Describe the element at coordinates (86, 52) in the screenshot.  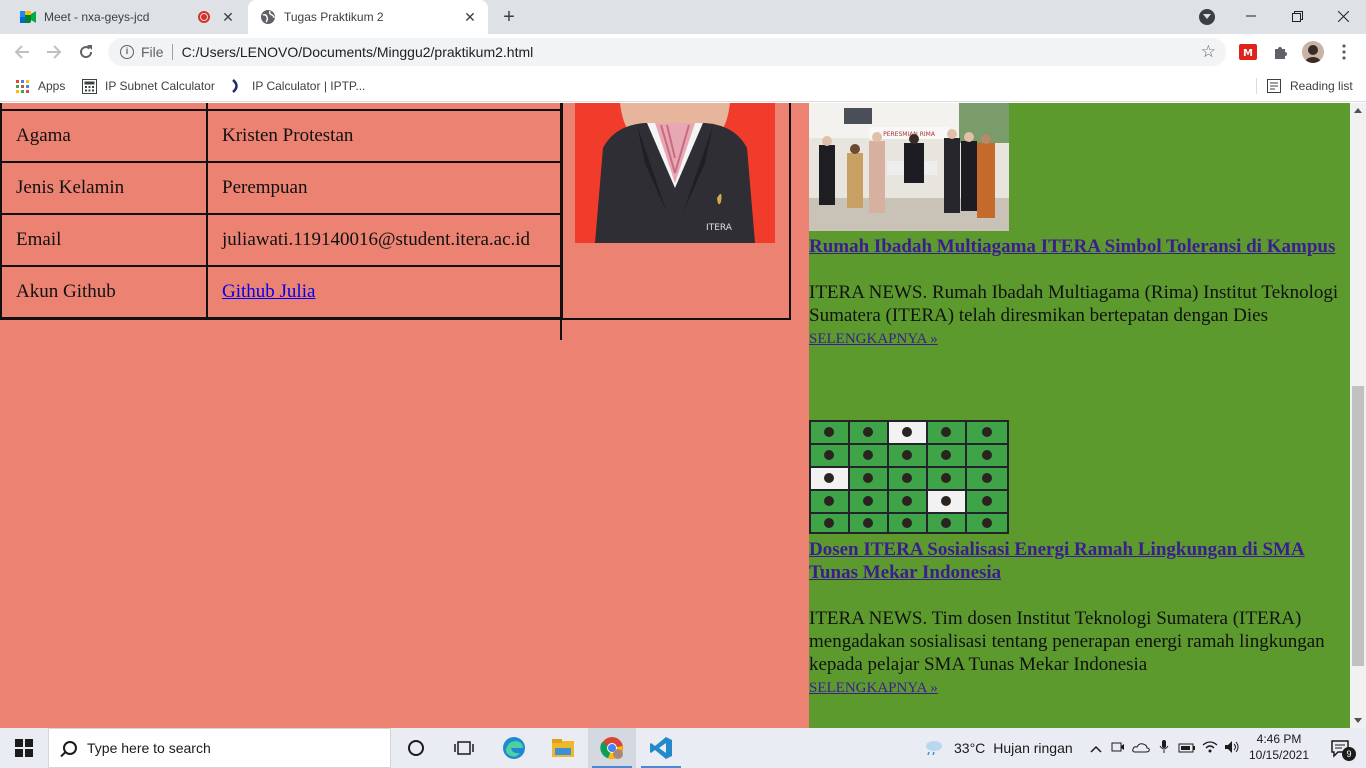
I see `reload-button` at that location.